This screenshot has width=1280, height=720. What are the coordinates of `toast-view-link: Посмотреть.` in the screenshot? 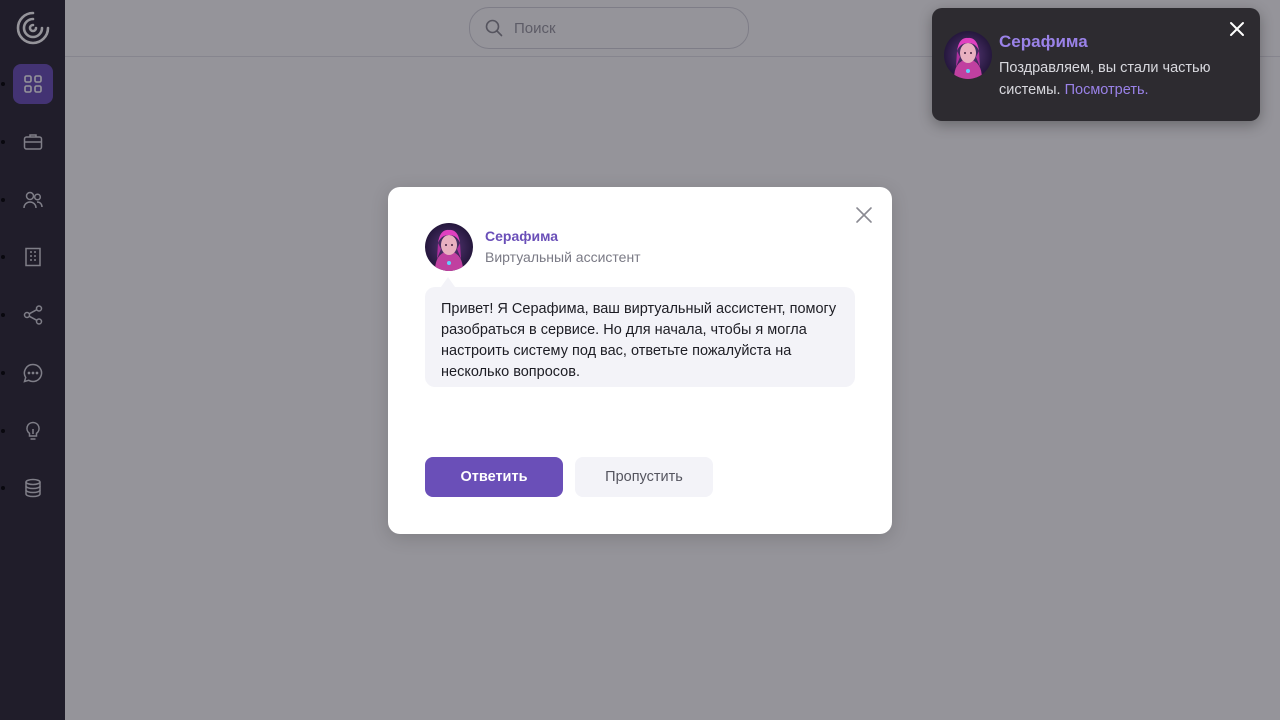 It's located at (1107, 90).